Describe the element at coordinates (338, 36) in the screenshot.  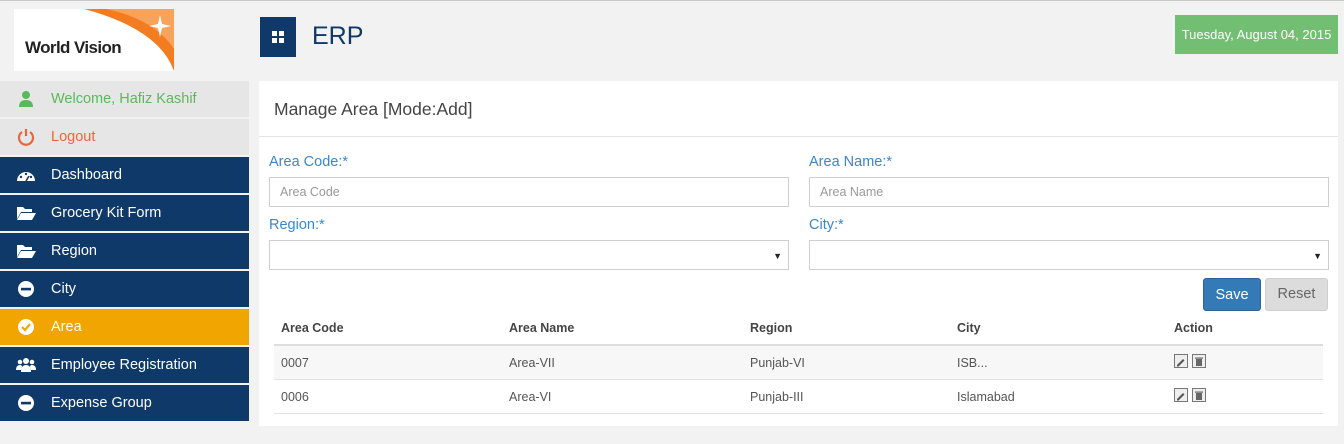
I see `app-title: ERP` at that location.